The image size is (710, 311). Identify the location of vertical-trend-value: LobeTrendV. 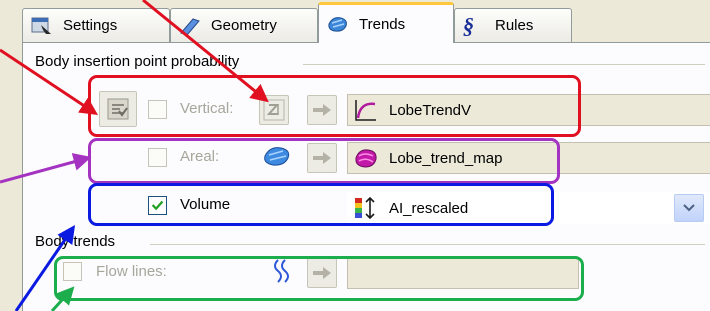
(430, 110).